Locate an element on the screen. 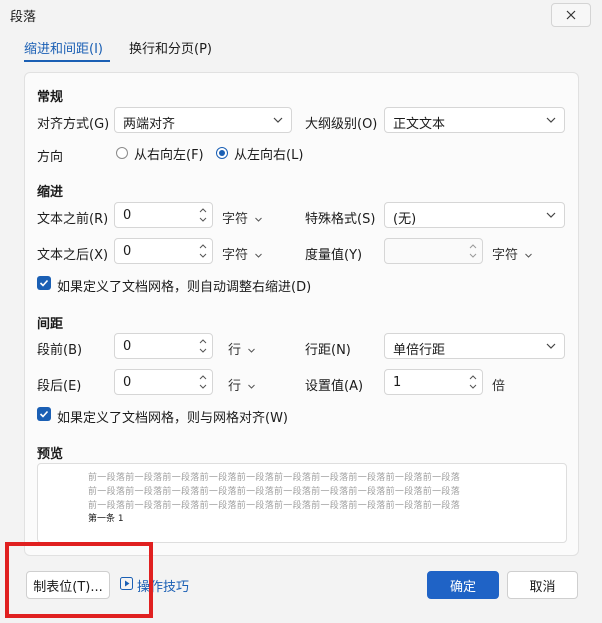 Image resolution: width=602 pixels, height=623 pixels. outline-level-dropdown: 正文文本 is located at coordinates (474, 120).